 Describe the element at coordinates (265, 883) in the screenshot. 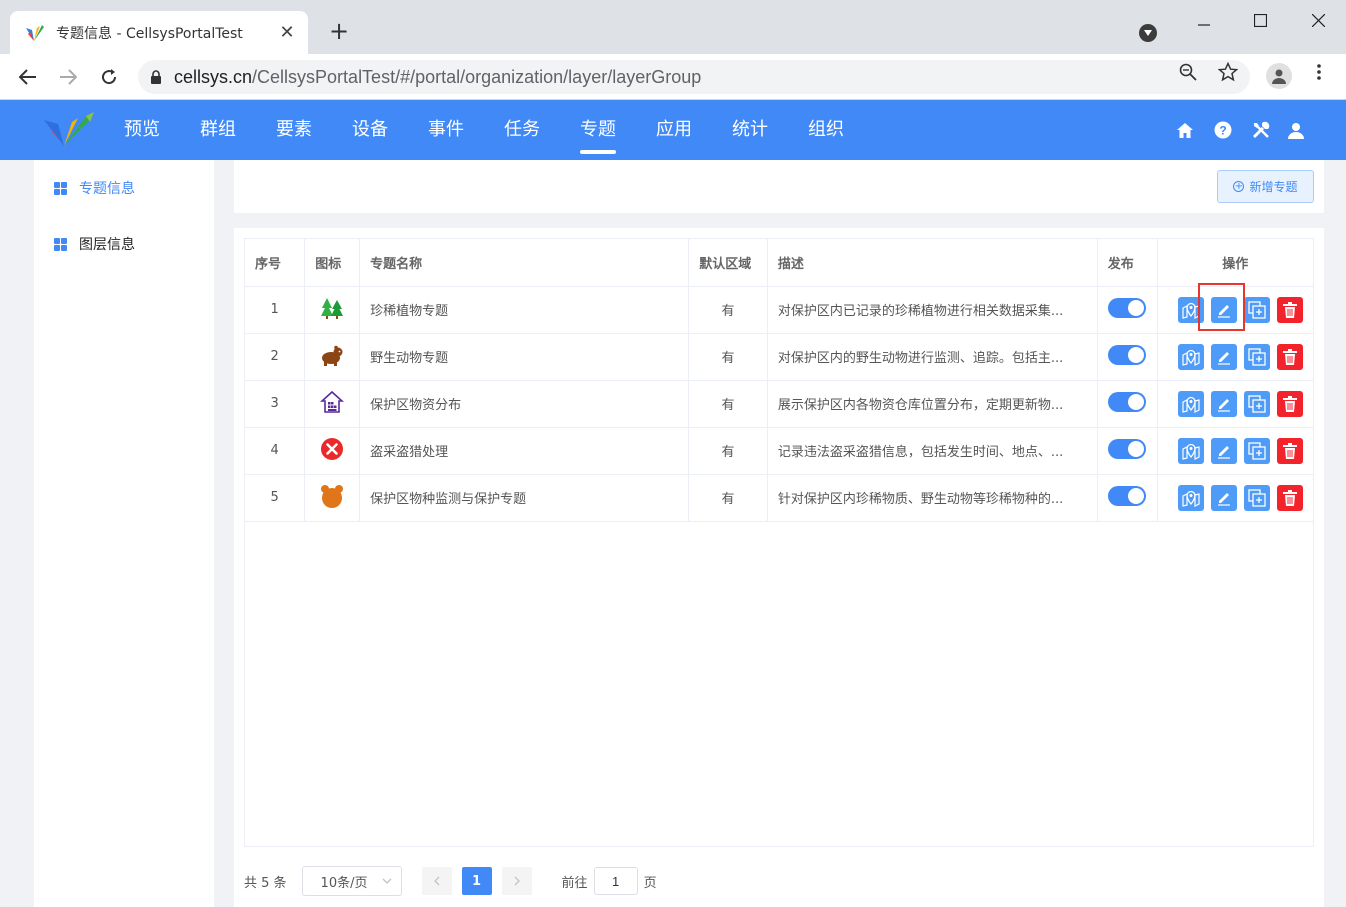

I see `total-count: 共 5 条` at that location.